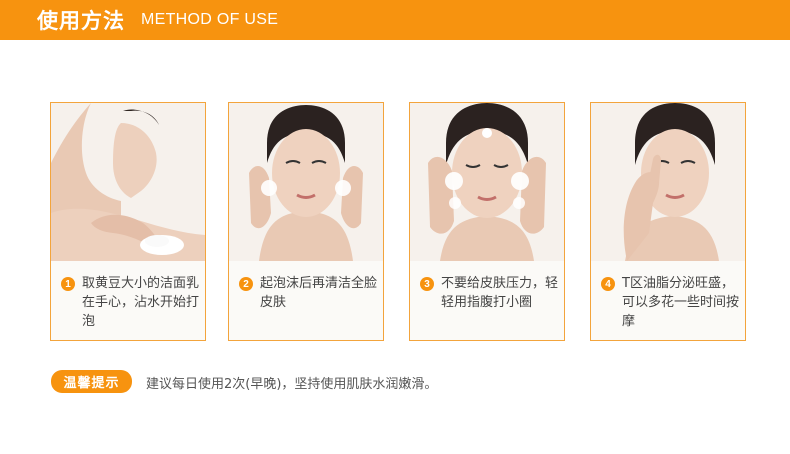  I want to click on step-text: 取黄豆大小的洁面乳在手心，沾水开始打泡, so click(141, 302).